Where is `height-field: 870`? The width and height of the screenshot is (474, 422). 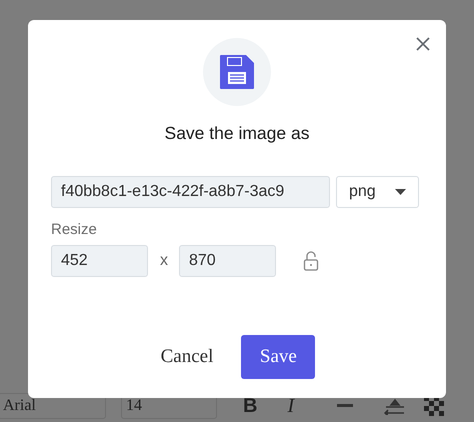
height-field: 870 is located at coordinates (227, 261).